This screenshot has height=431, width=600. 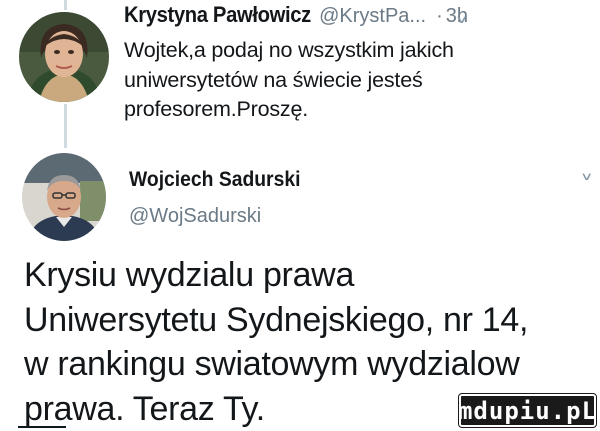 I want to click on avatar-wojciech-sadurski, so click(x=64, y=197).